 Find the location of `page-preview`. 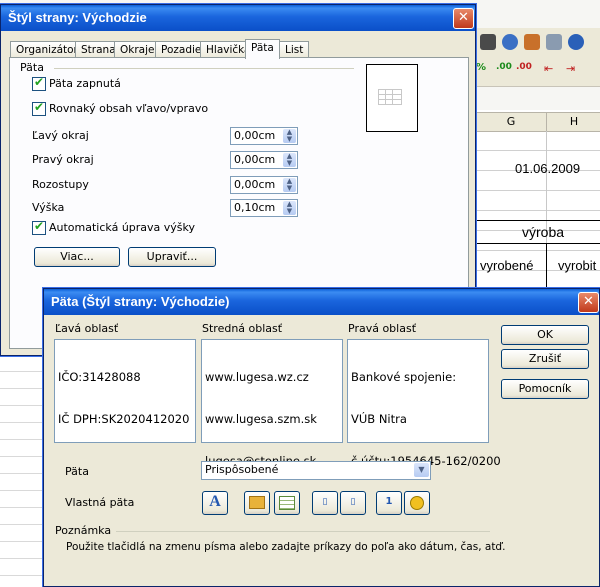

page-preview is located at coordinates (392, 98).